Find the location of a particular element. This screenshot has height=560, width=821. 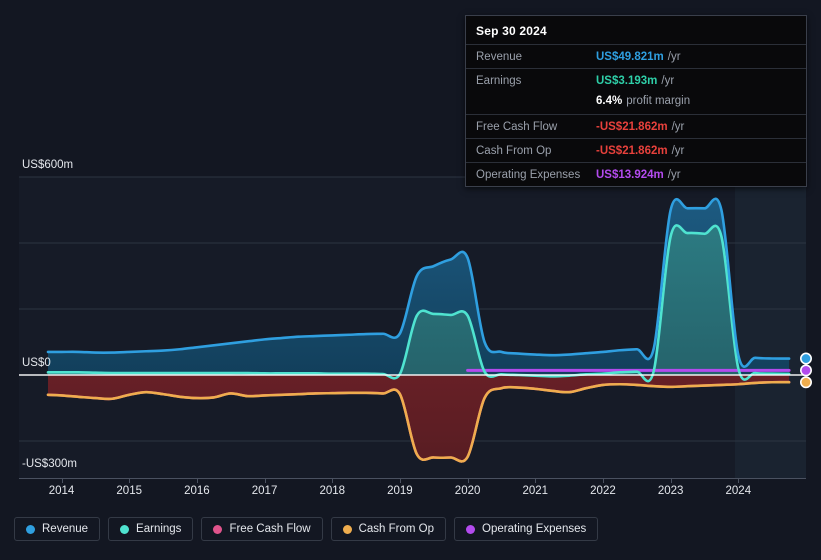

tooltip-row-free-cash-flow: Free Cash Flow -US$21.862m /yr is located at coordinates (636, 126).